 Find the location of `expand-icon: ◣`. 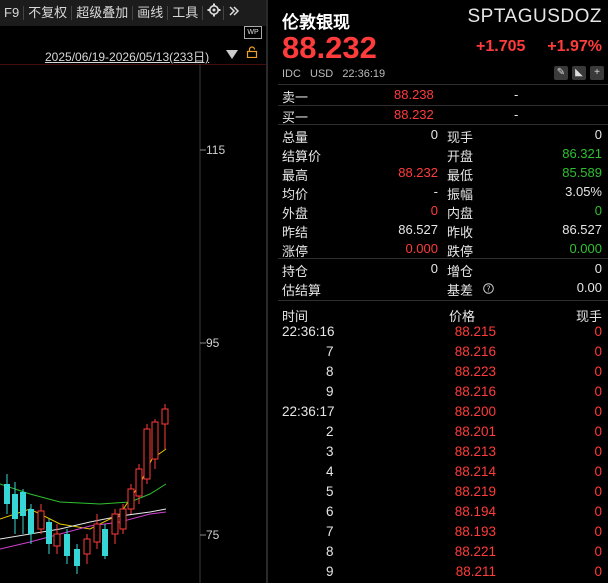

expand-icon: ◣ is located at coordinates (579, 73).